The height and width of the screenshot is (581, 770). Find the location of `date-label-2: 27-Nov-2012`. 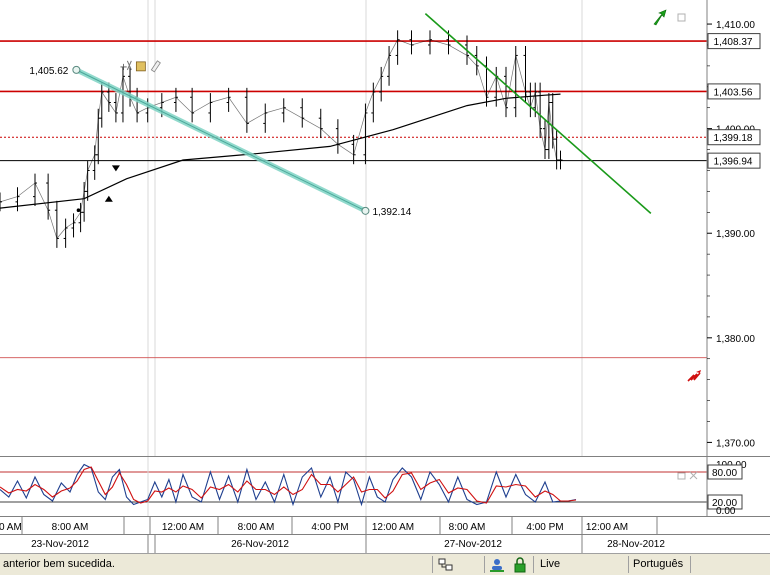

date-label-2: 27-Nov-2012 is located at coordinates (473, 544).